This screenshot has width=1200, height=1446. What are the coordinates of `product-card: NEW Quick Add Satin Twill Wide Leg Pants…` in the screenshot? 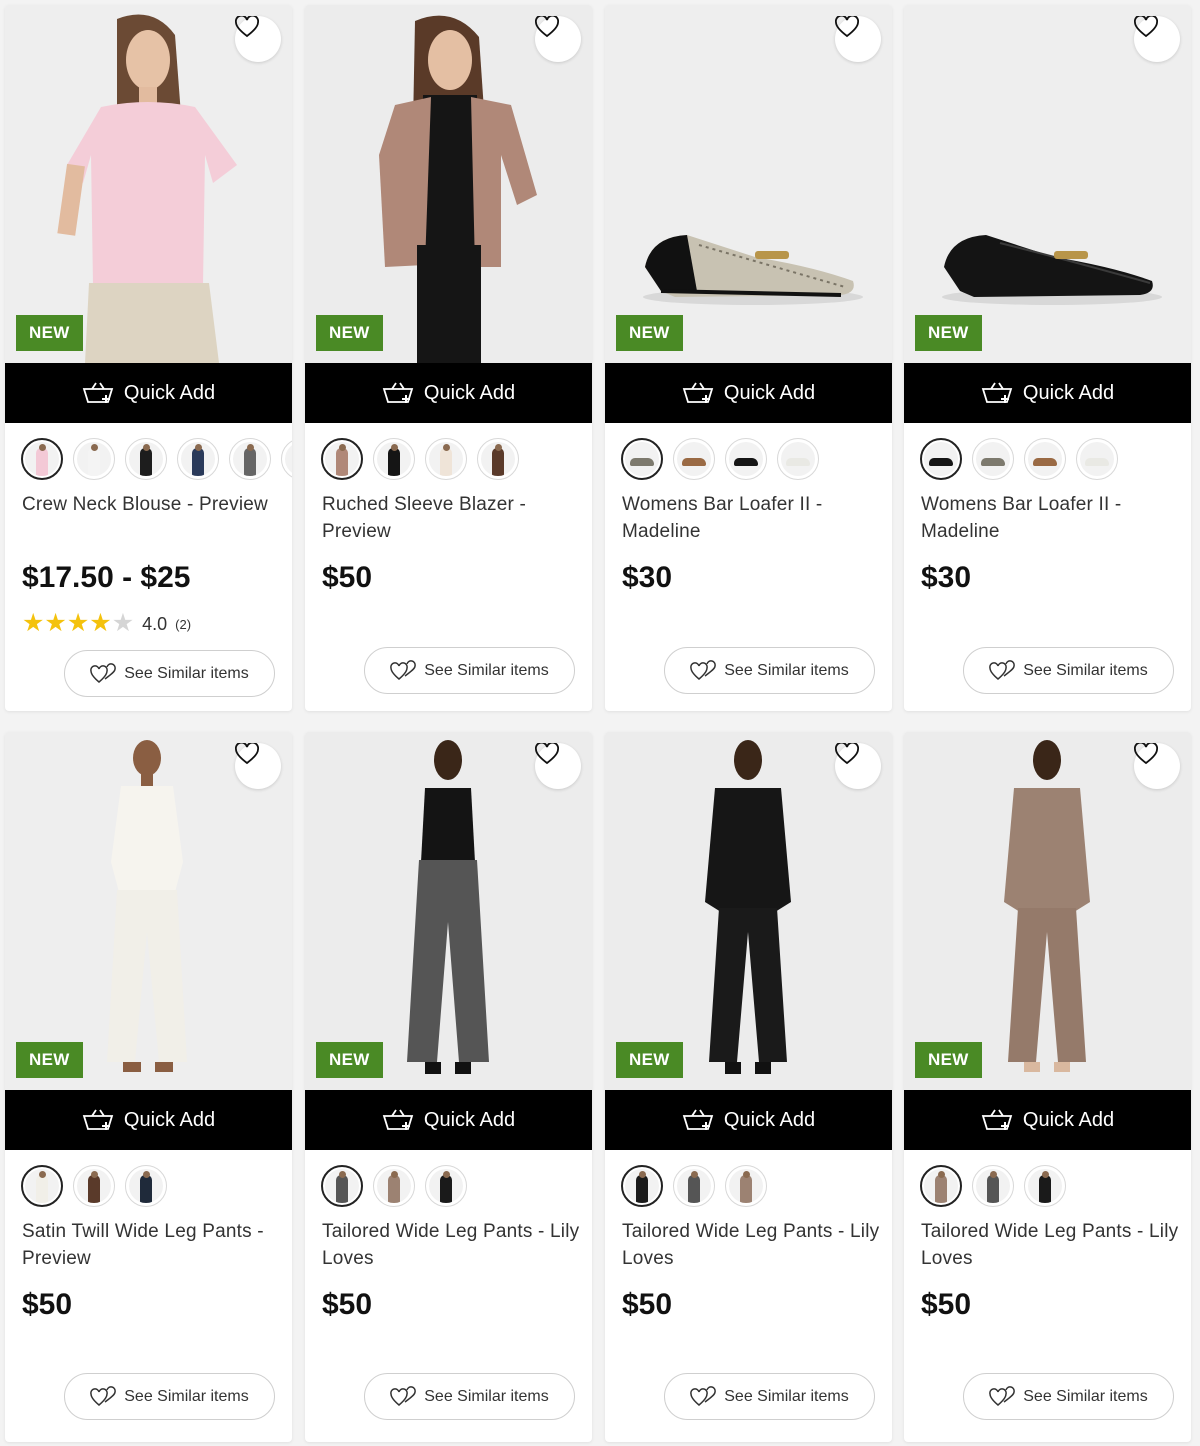 It's located at (148, 1087).